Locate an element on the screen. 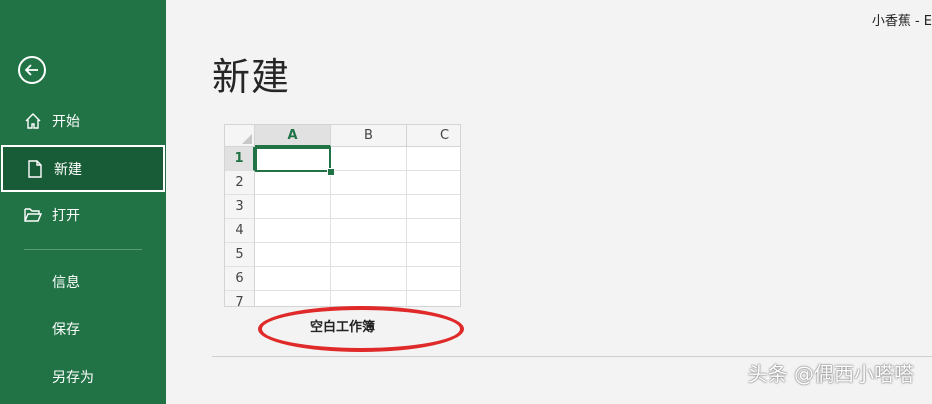  user-name: 小香蕉 - E is located at coordinates (902, 19).